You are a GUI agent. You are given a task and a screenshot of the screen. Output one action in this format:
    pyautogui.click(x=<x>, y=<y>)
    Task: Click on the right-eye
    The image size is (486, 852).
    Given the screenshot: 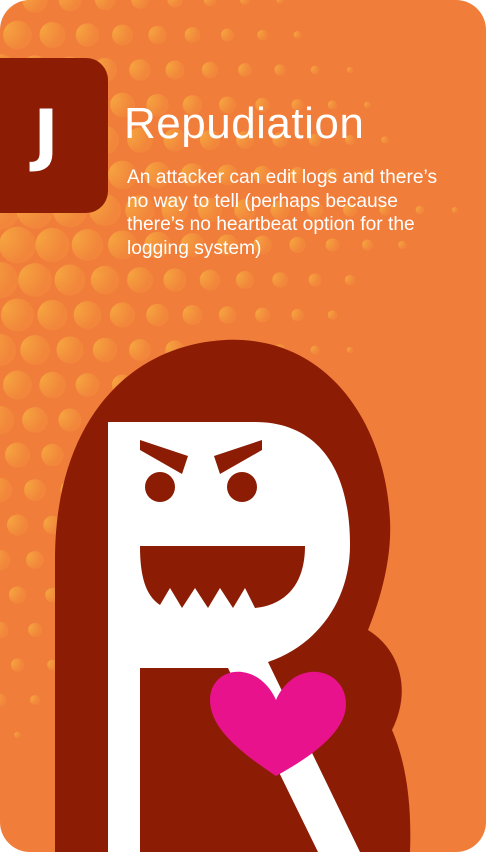 What is the action you would take?
    pyautogui.click(x=242, y=487)
    